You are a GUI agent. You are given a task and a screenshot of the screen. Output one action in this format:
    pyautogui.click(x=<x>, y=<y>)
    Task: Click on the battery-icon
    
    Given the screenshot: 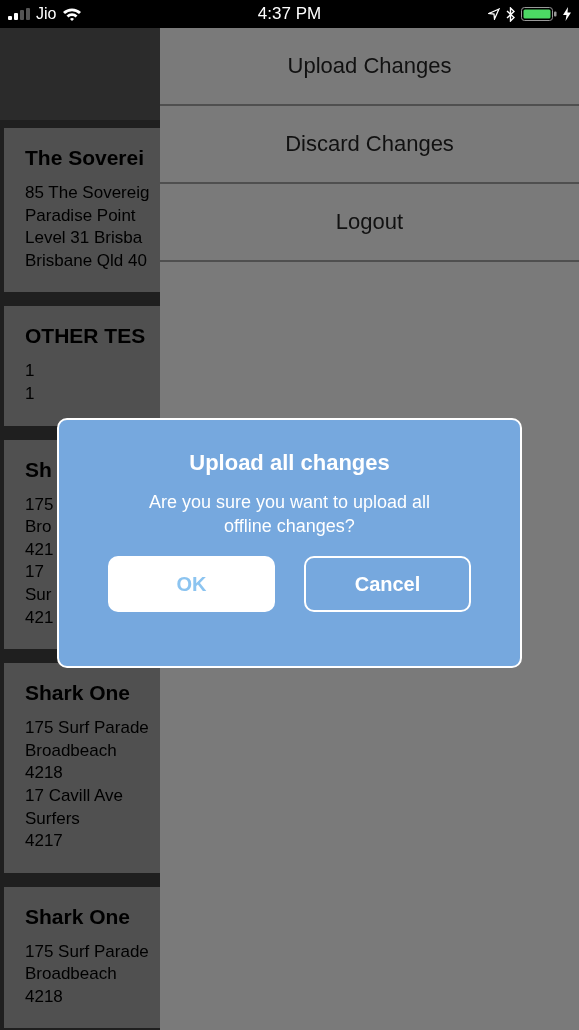 What is the action you would take?
    pyautogui.click(x=539, y=14)
    